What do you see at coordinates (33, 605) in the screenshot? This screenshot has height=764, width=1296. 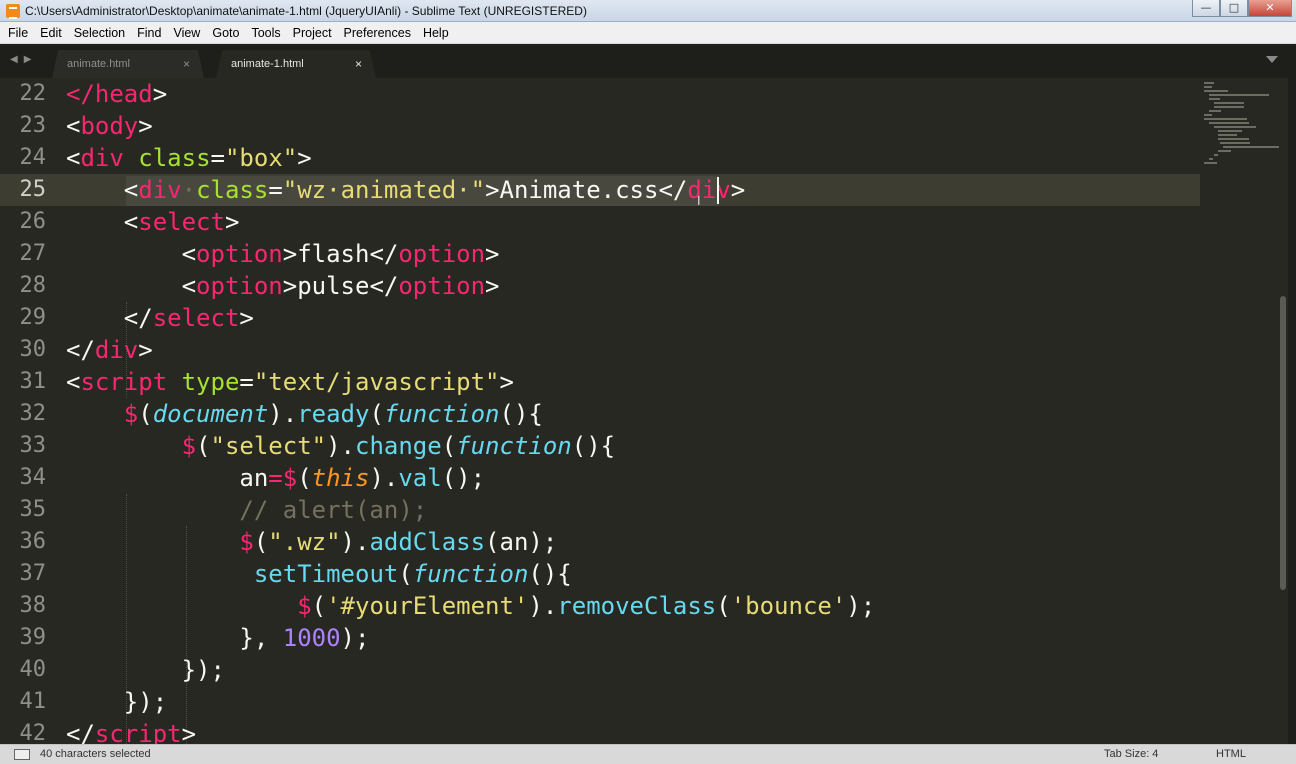 I see `line-number: 38` at bounding box center [33, 605].